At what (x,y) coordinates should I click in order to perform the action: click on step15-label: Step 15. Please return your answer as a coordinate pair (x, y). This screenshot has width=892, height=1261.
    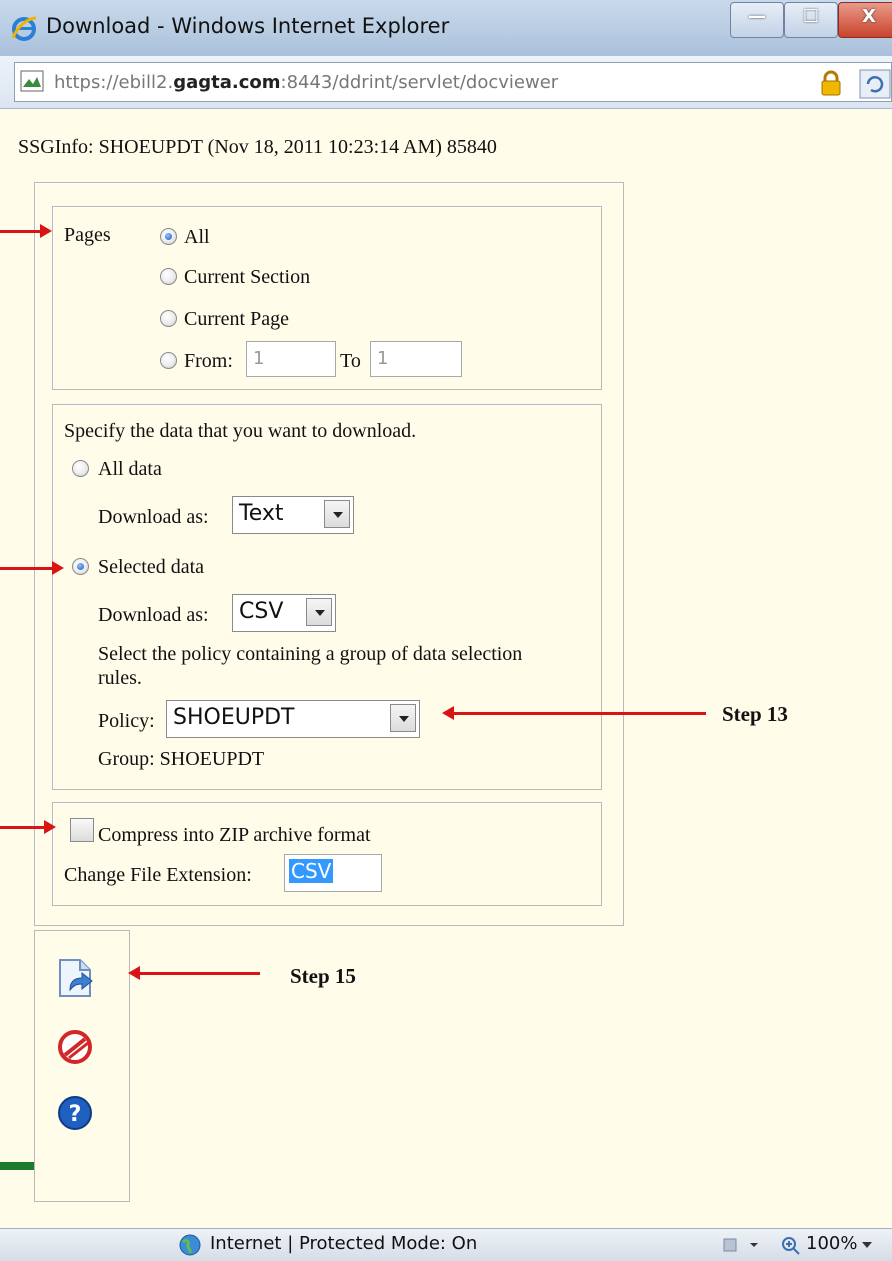
    Looking at the image, I should click on (323, 976).